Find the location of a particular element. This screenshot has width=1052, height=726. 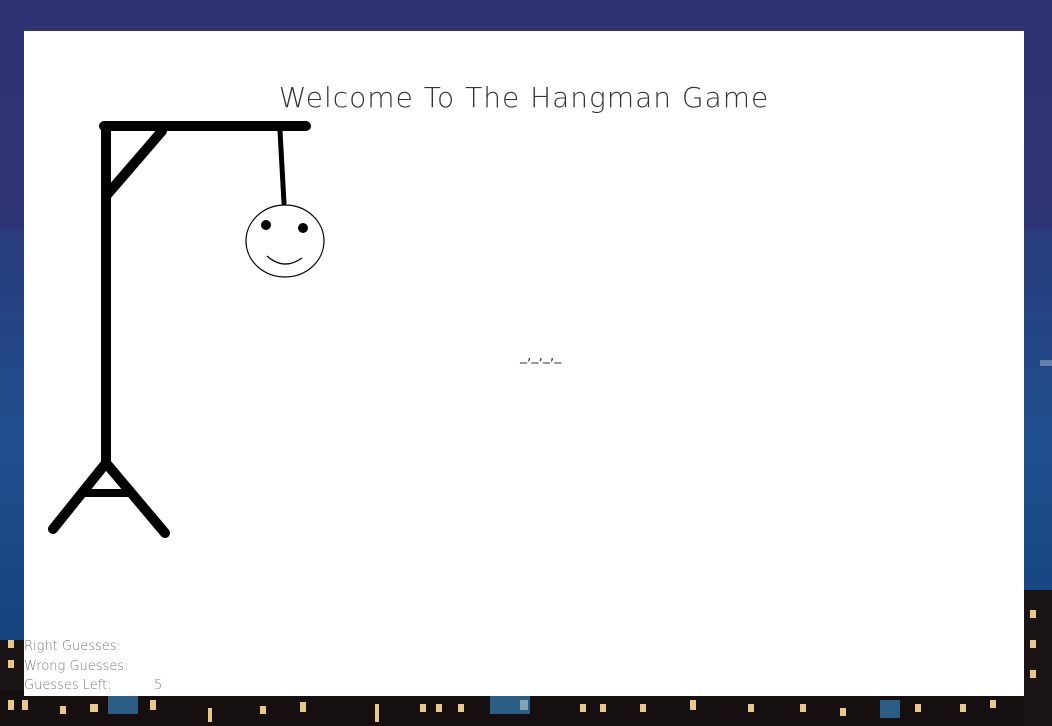

hangman-head is located at coordinates (285, 241).